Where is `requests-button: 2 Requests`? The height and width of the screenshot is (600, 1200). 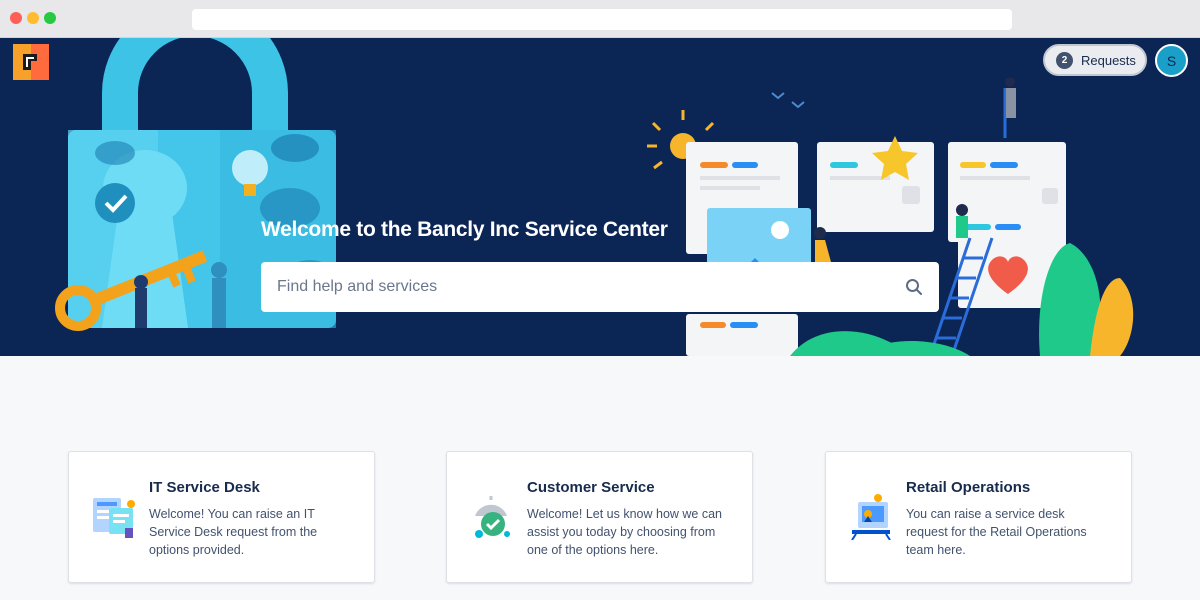 requests-button: 2 Requests is located at coordinates (1095, 60).